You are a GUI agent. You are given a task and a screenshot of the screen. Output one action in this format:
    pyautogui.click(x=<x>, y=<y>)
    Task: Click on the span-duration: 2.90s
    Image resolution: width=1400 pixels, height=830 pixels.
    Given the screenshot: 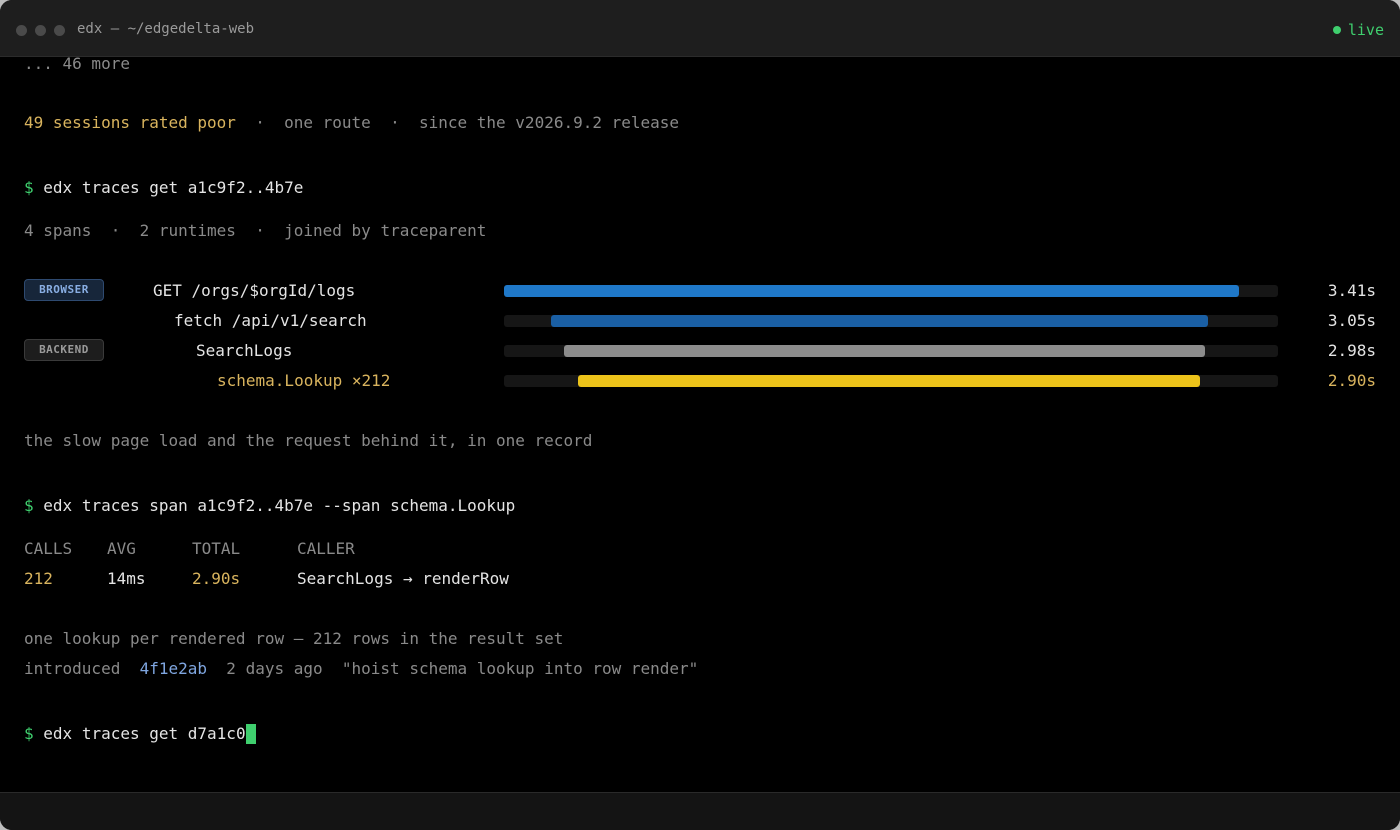 What is the action you would take?
    pyautogui.click(x=1351, y=380)
    